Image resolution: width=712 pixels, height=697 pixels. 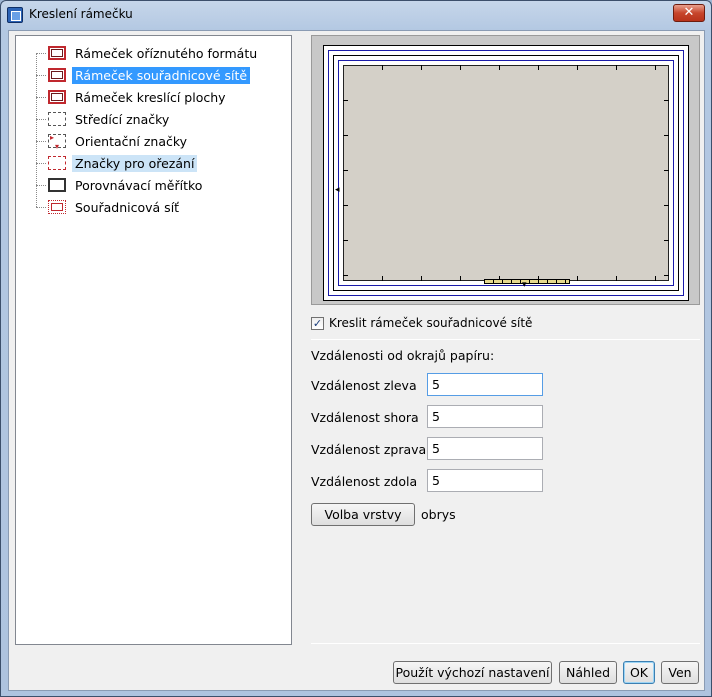 I want to click on distance-top-row: Vzdálenost shora, so click(x=431, y=417).